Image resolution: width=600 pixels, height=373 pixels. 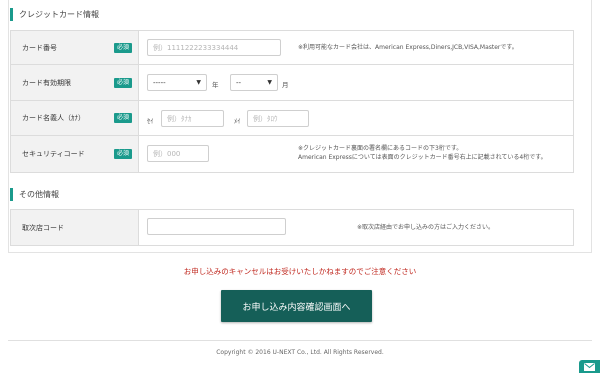 I want to click on other-info-table: 取次店コード ※取次店経由でお申し込みの方はご入力ください。, so click(x=292, y=227).